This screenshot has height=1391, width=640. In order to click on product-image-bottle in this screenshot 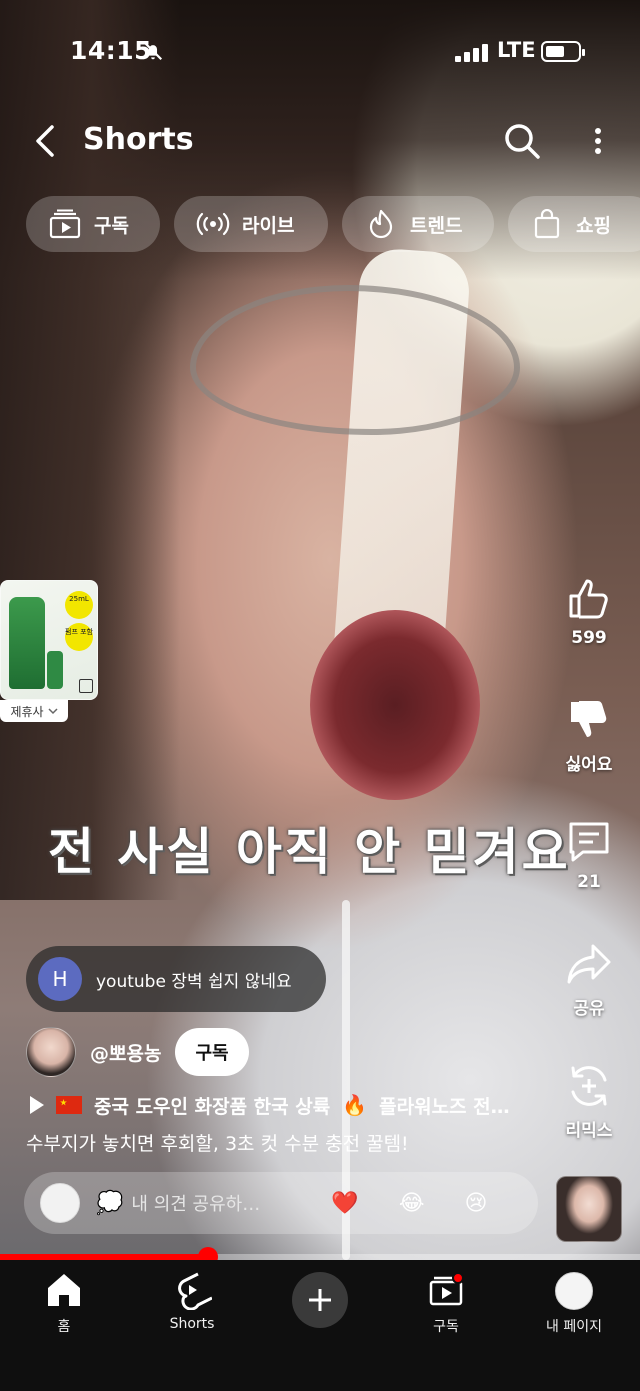, I will do `click(27, 643)`.